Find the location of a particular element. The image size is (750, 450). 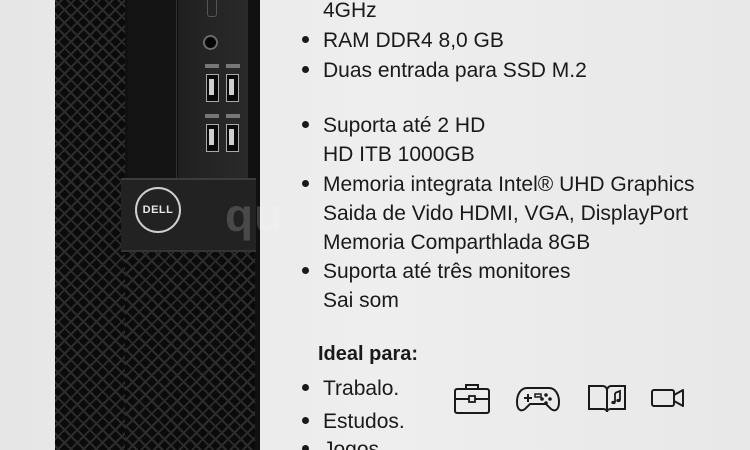

spec-monitors: Suporta até três monitores is located at coordinates (435, 272).